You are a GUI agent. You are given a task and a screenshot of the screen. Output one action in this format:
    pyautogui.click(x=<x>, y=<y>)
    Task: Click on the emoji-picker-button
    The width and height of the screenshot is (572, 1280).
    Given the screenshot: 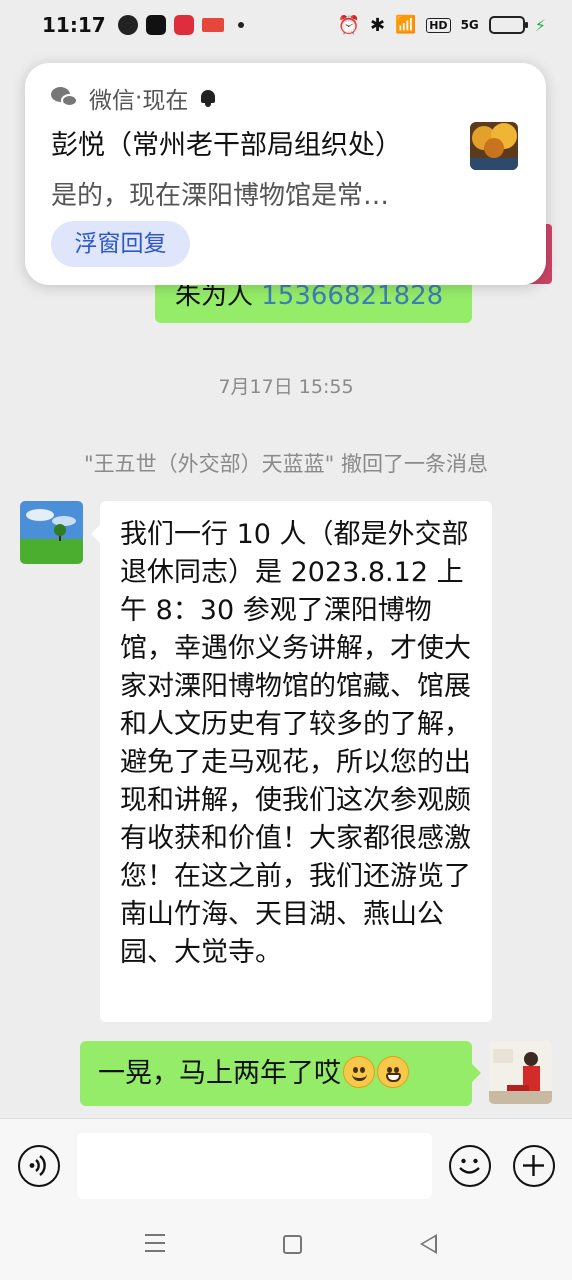 What is the action you would take?
    pyautogui.click(x=470, y=1166)
    